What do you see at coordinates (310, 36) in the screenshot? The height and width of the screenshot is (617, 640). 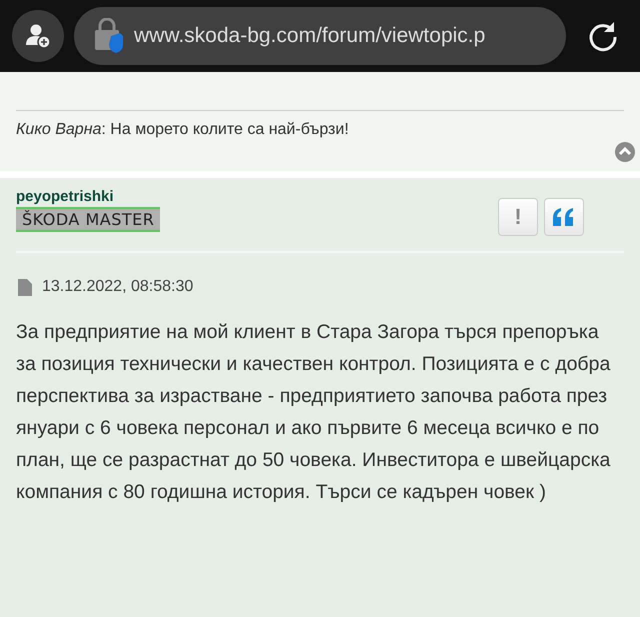 I see `url-text: www.skoda-bg.com/forum/viewtopic.p` at bounding box center [310, 36].